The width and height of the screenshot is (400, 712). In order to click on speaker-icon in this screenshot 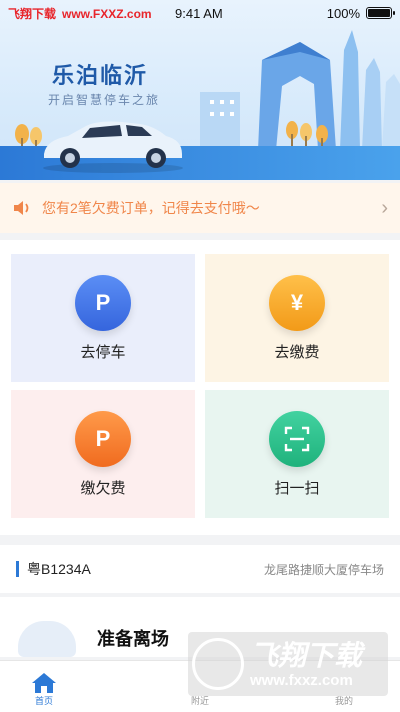, I will do `click(21, 208)`.